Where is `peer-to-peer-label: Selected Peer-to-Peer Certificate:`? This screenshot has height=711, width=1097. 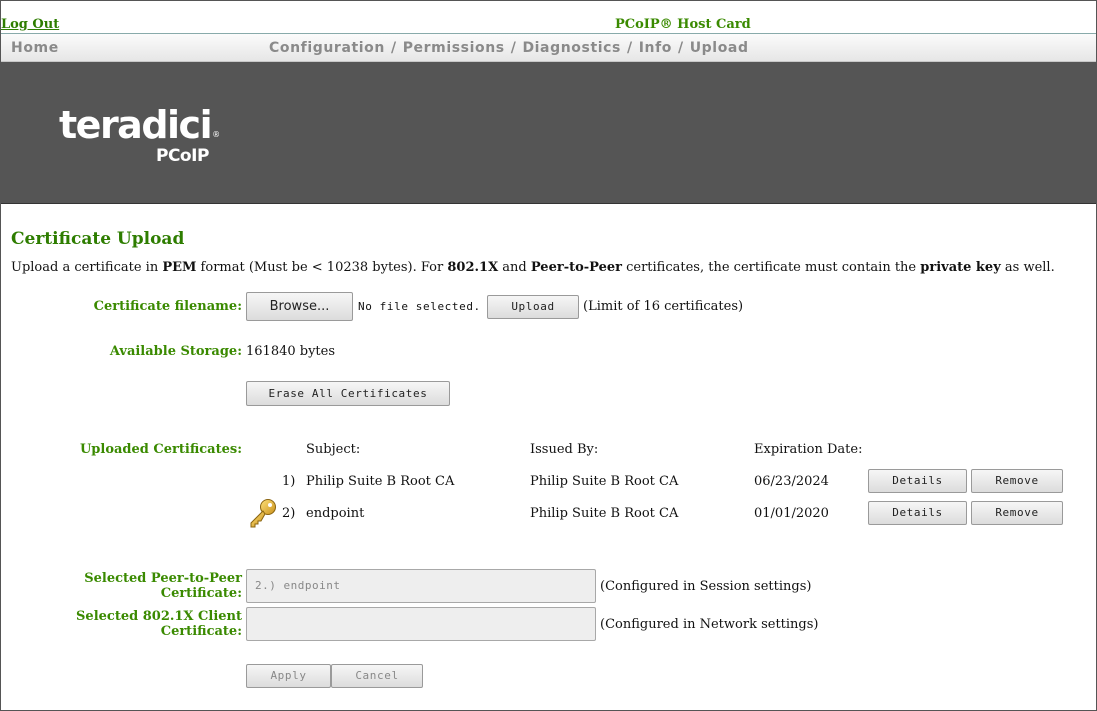 peer-to-peer-label: Selected Peer-to-Peer Certificate: is located at coordinates (163, 586).